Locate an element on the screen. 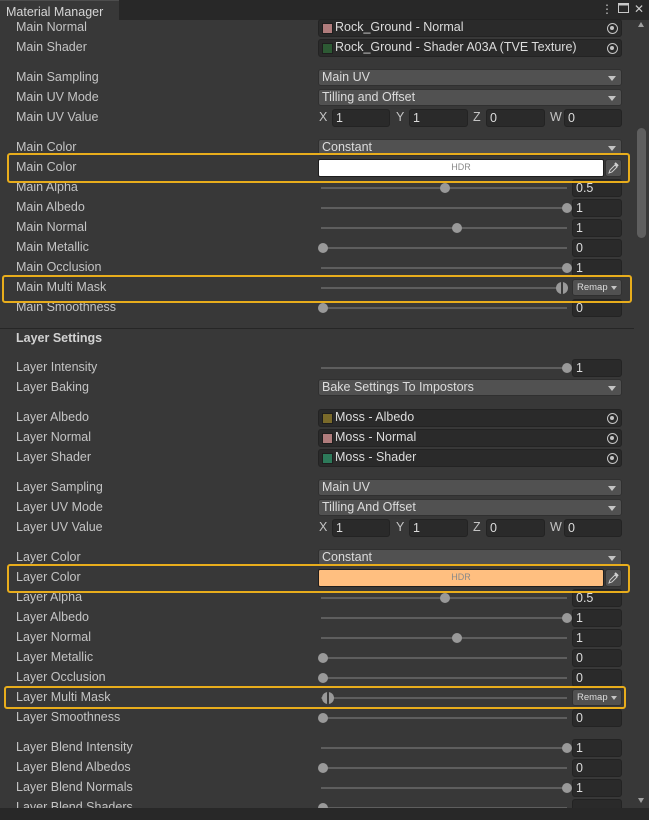 This screenshot has width=649, height=820. layer-intensity-field: 1 is located at coordinates (597, 368).